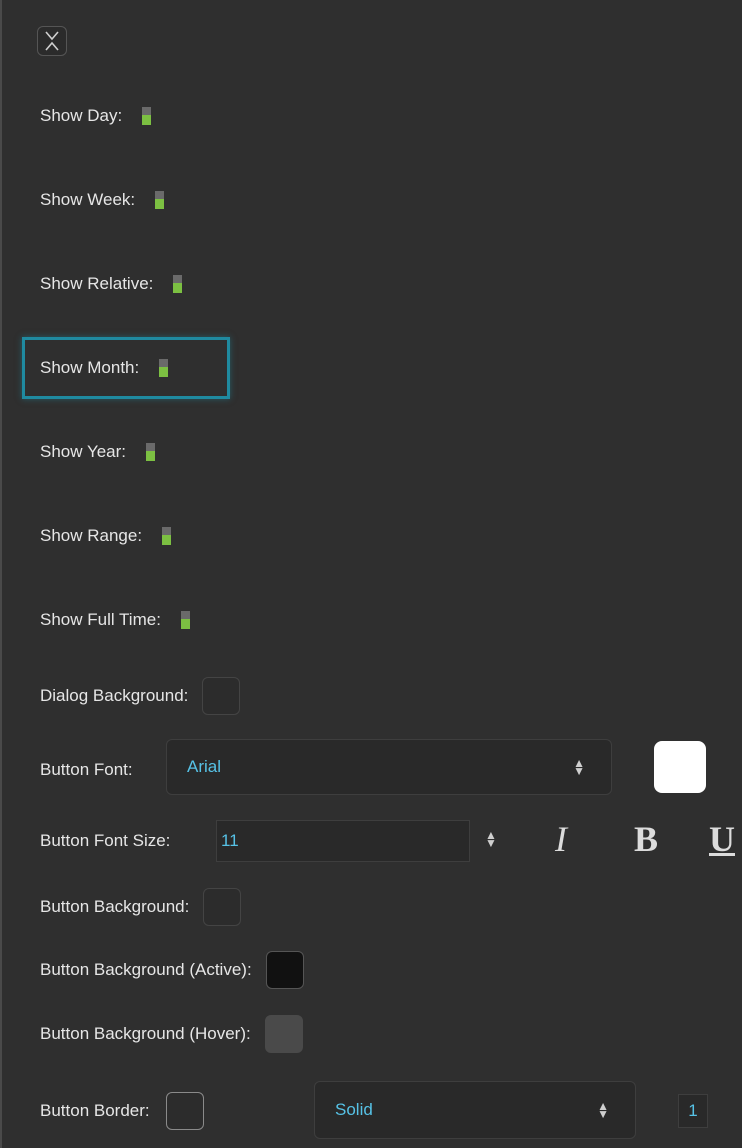 This screenshot has height=1148, width=742. What do you see at coordinates (389, 767) in the screenshot?
I see `button-font-select: Arial ▲ ▼` at bounding box center [389, 767].